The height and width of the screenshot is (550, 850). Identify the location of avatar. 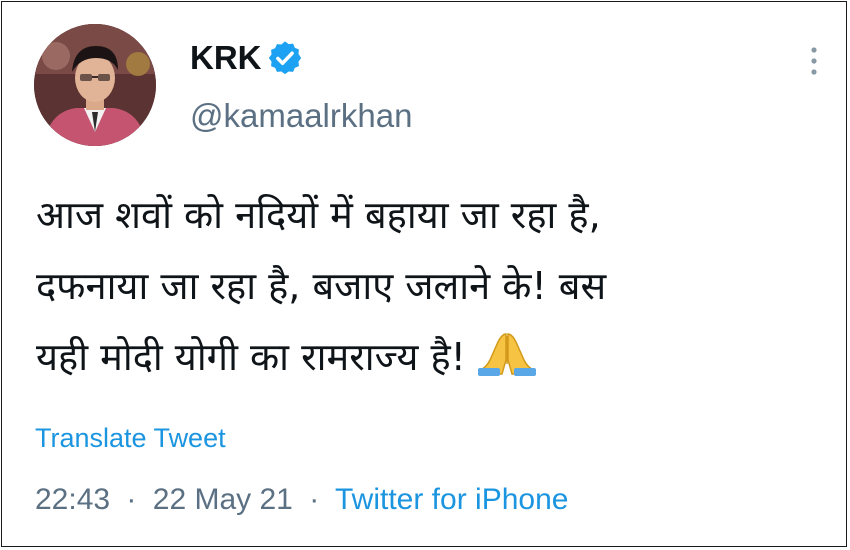
(95, 85).